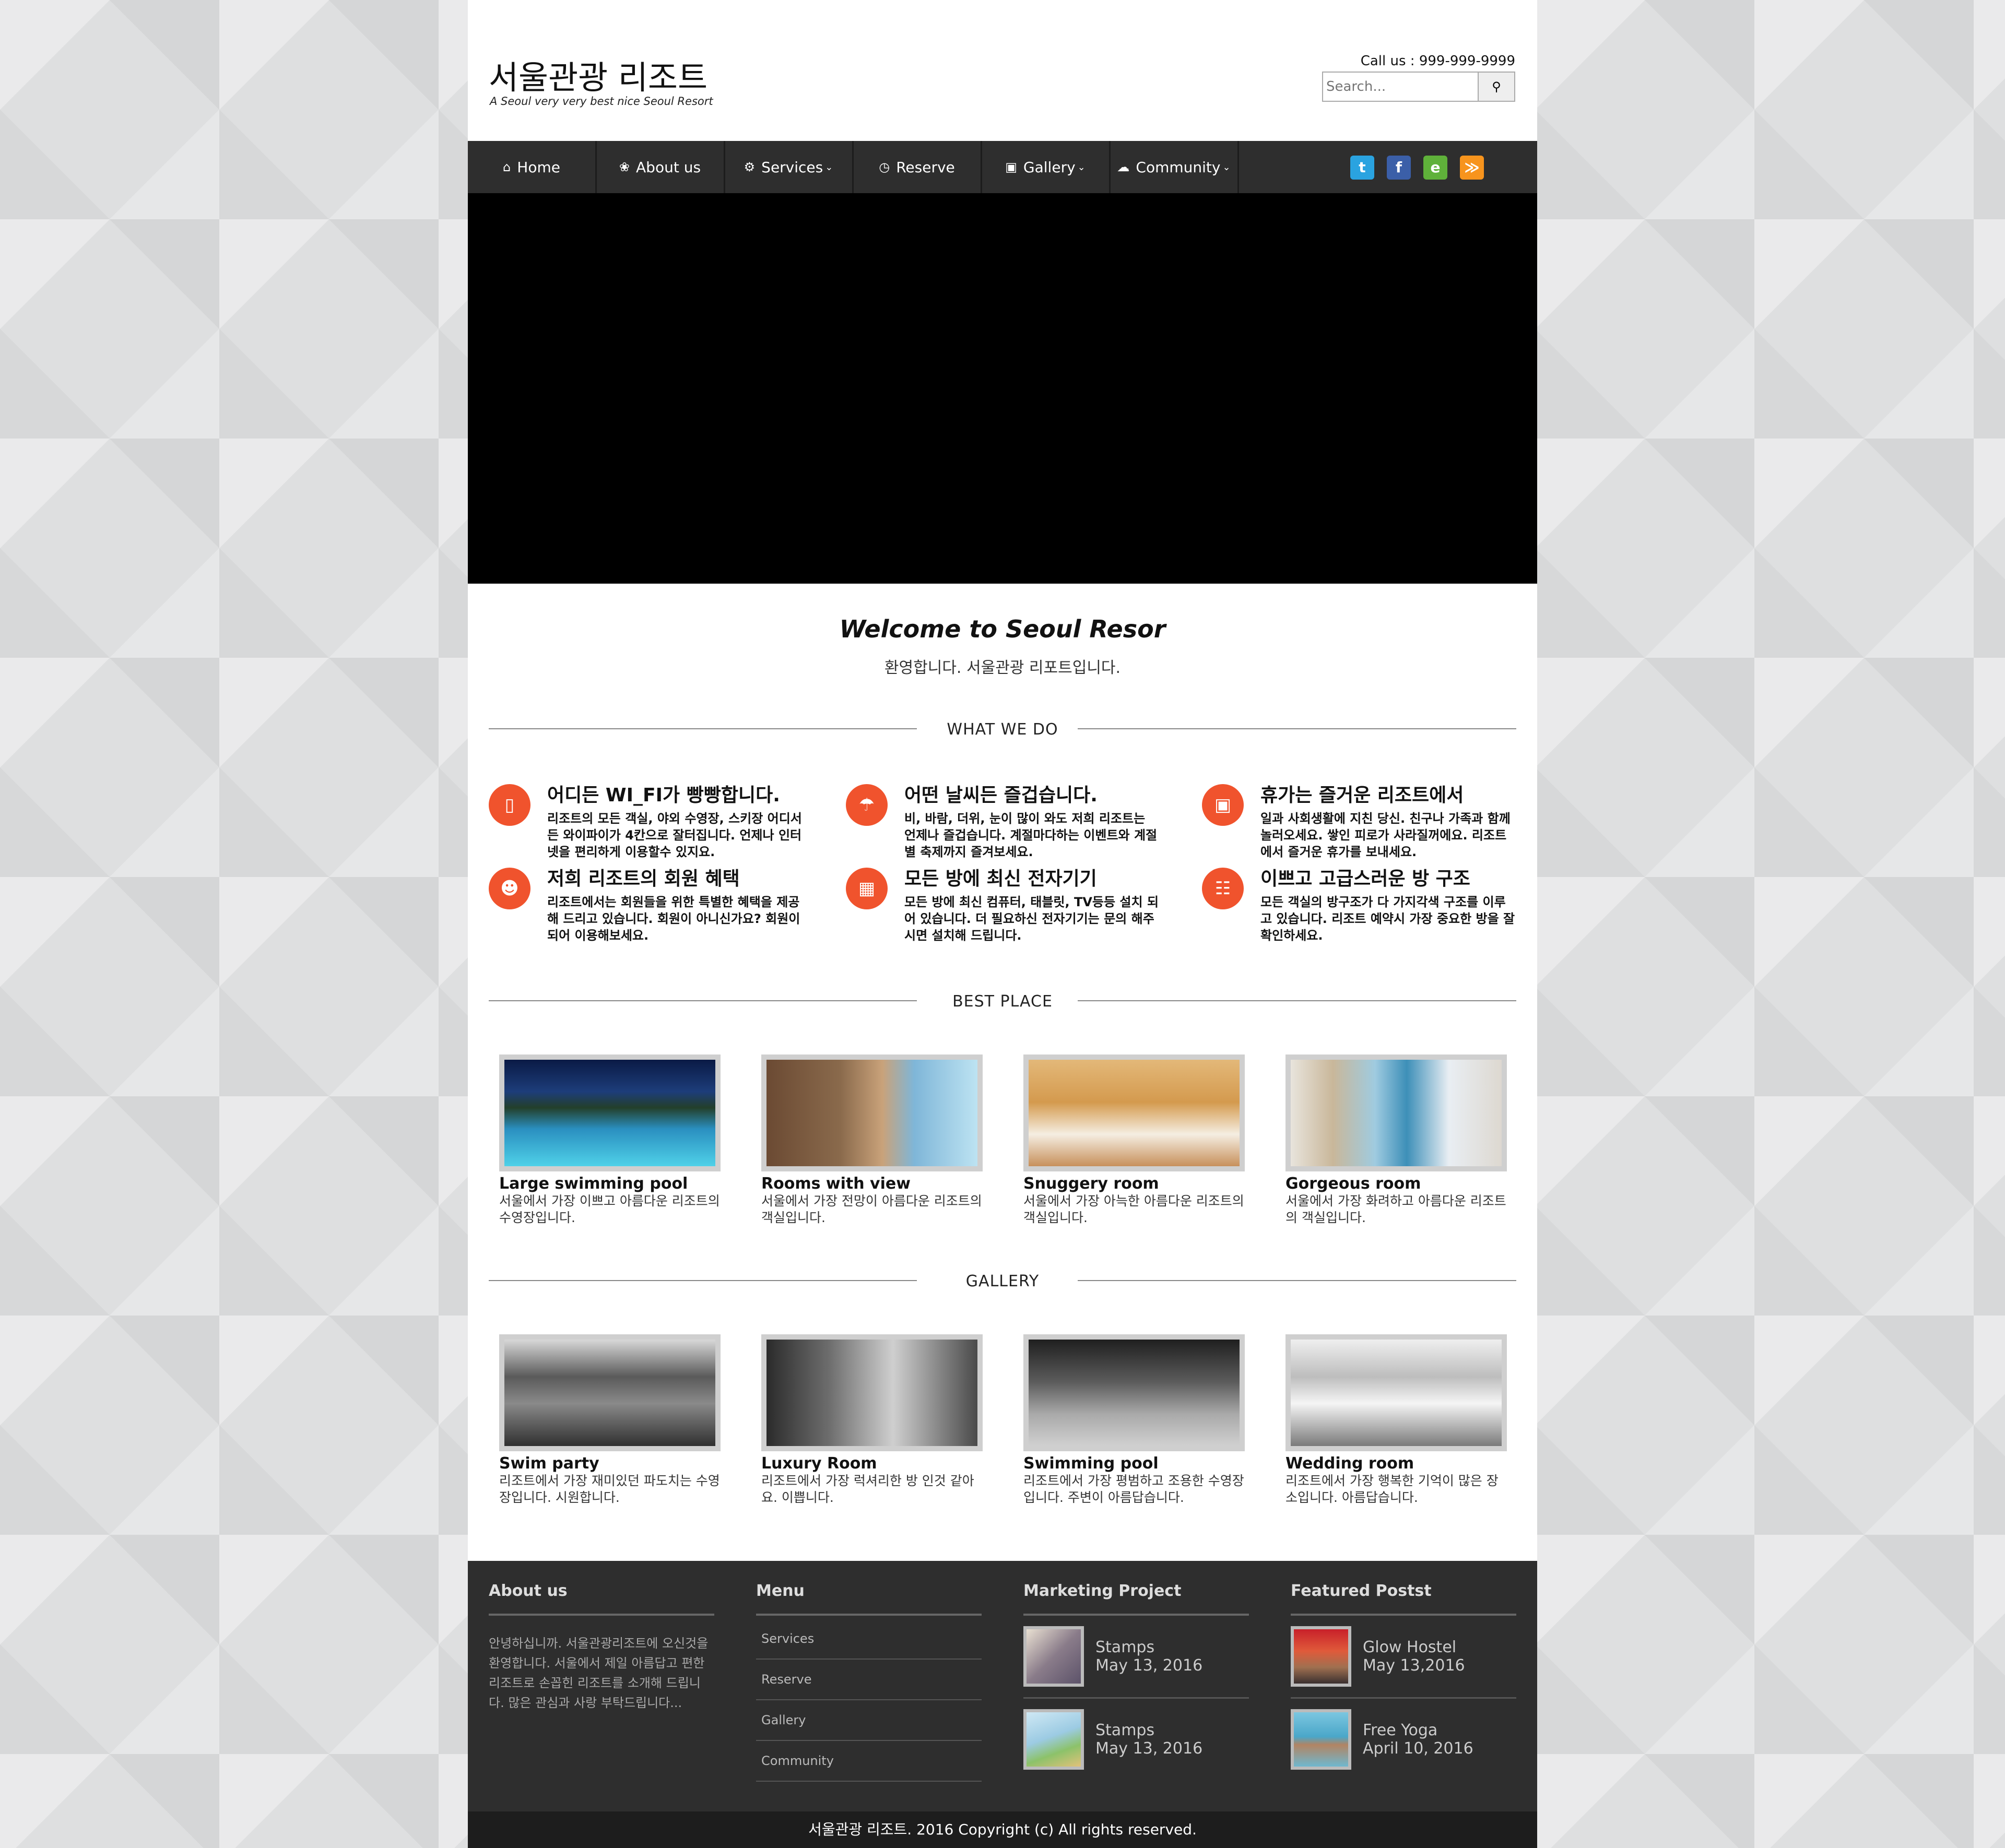 The height and width of the screenshot is (1848, 2005). I want to click on mobile-icon: ▯, so click(509, 805).